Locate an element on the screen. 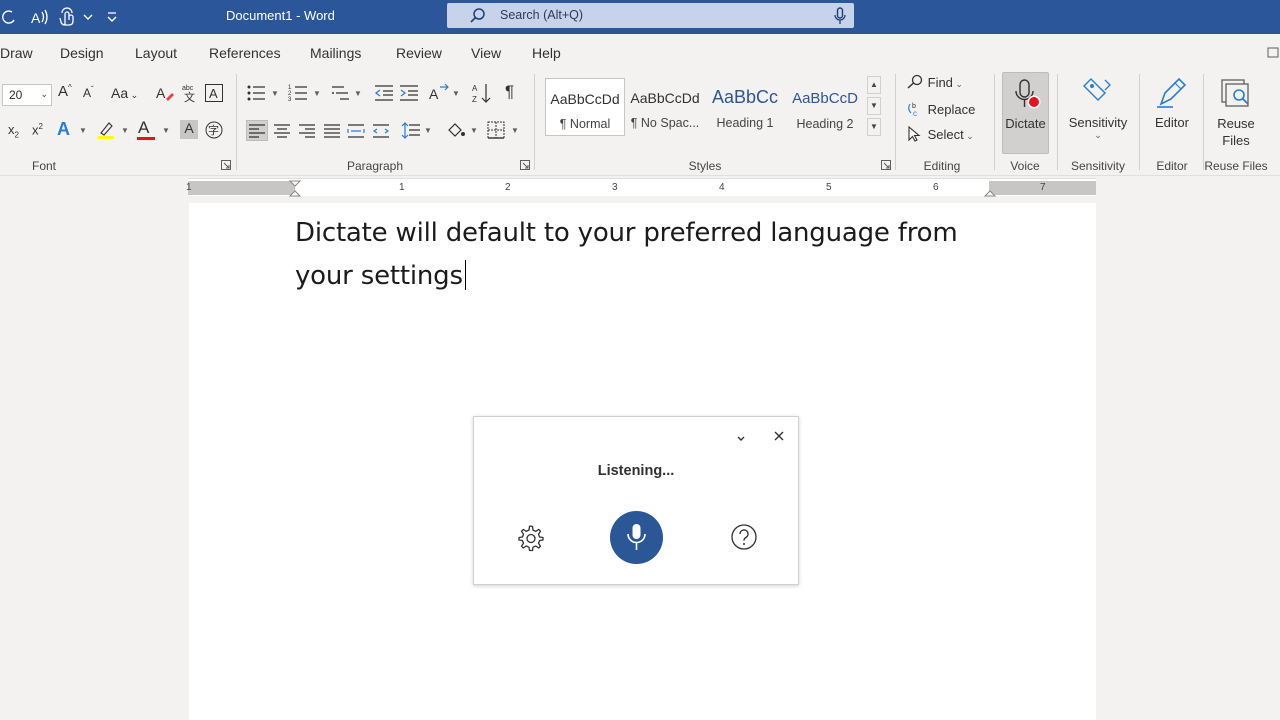  phonetic-guide-icon: abc 文 is located at coordinates (190, 94).